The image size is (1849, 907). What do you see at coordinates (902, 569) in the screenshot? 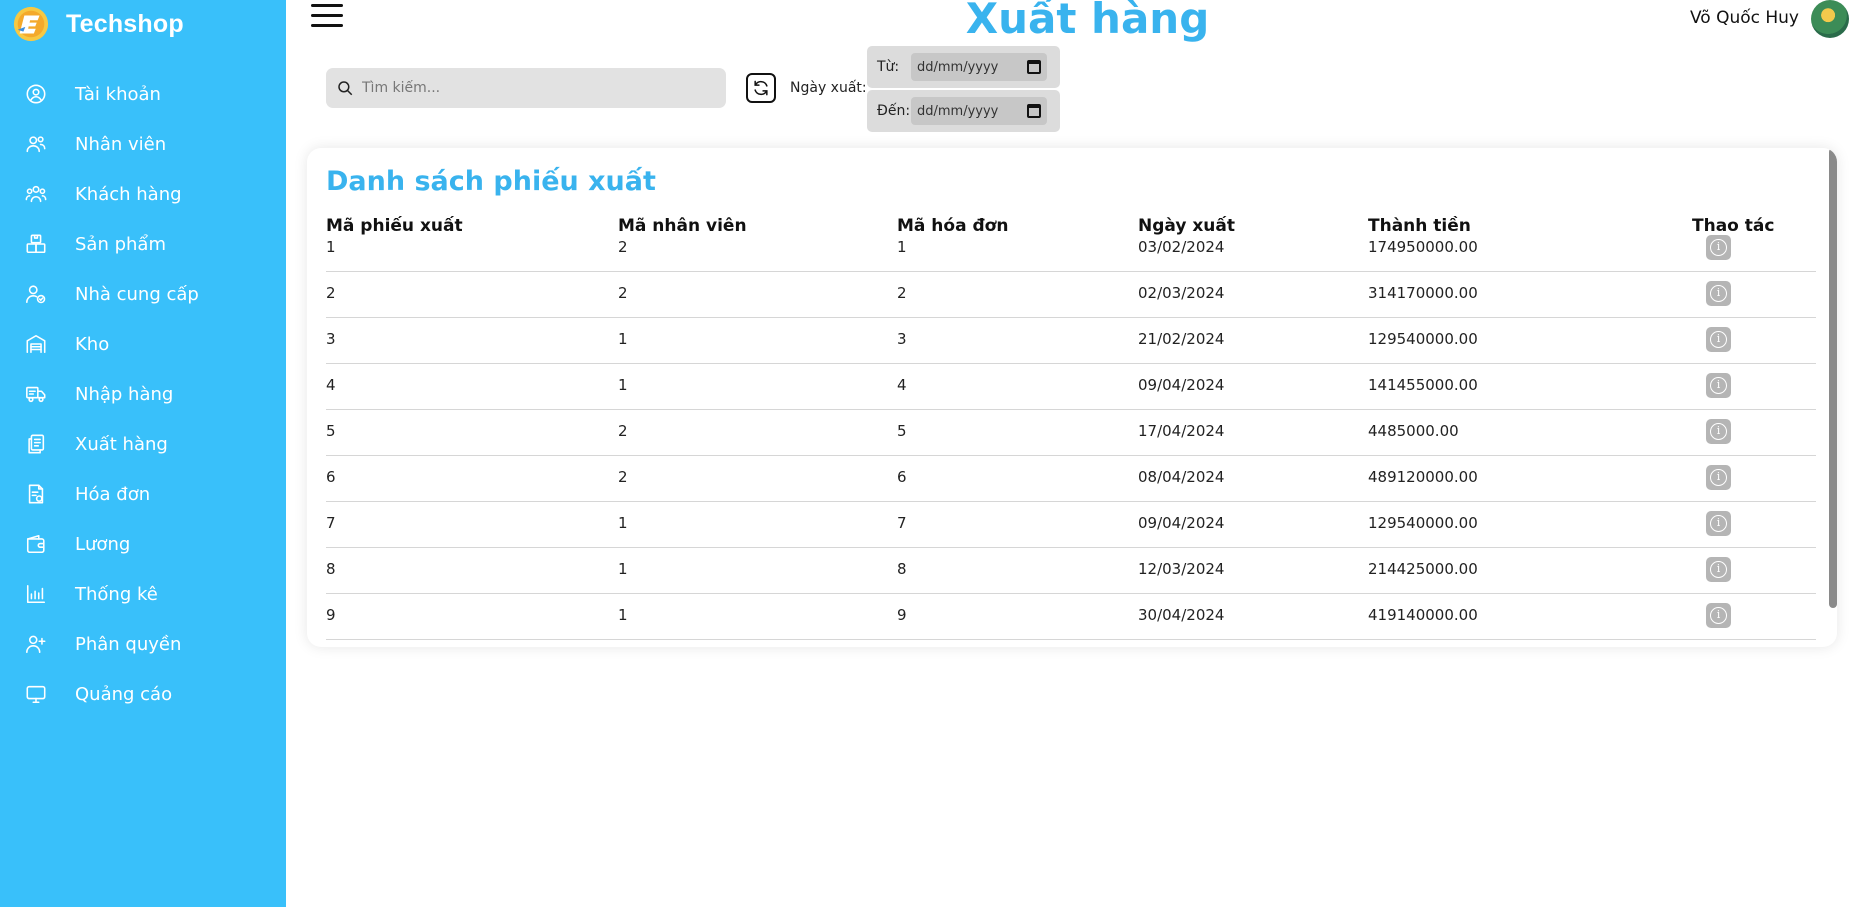
I see `table-cell: 8` at bounding box center [902, 569].